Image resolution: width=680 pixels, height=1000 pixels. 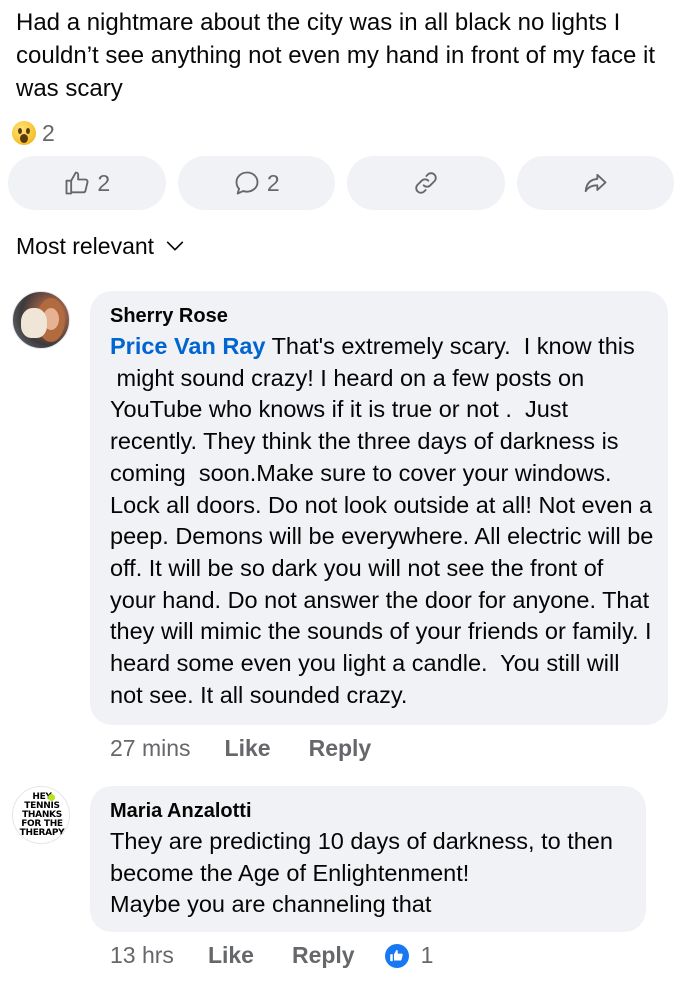 I want to click on like-button: 2, so click(x=87, y=183).